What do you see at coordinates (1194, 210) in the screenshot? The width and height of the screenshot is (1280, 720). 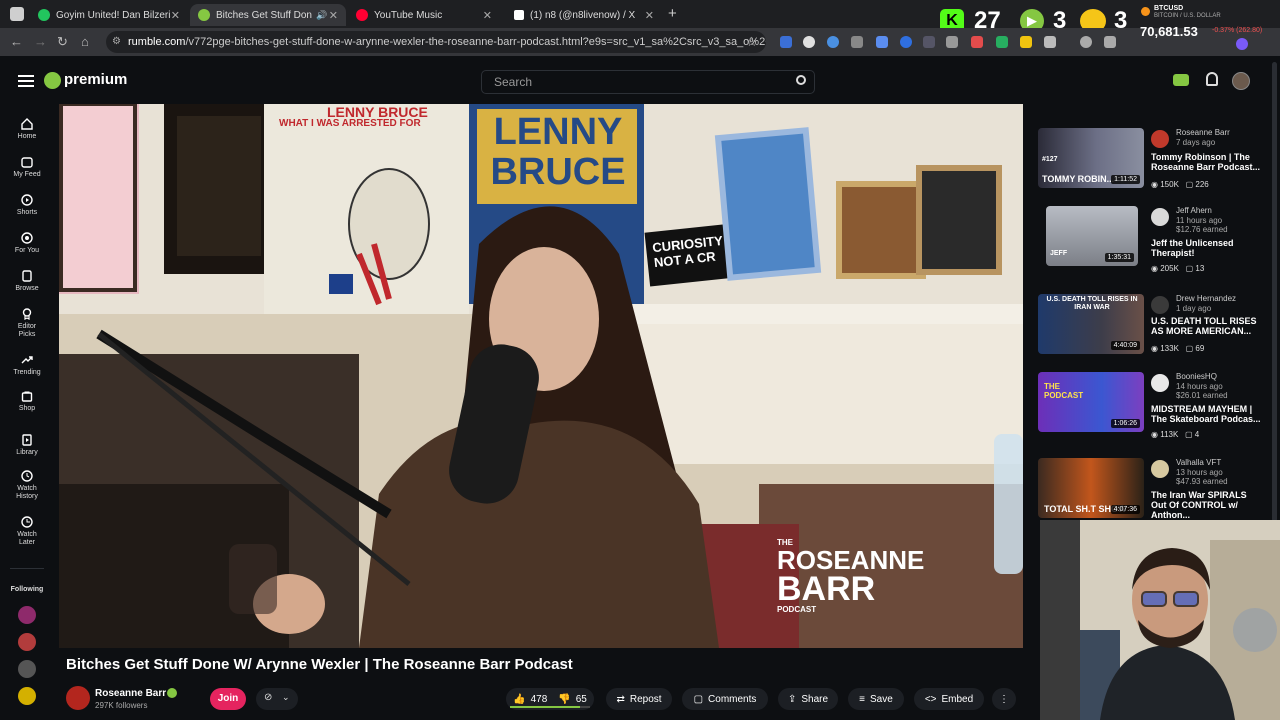 I see `channel-name: Jeff Ahern` at bounding box center [1194, 210].